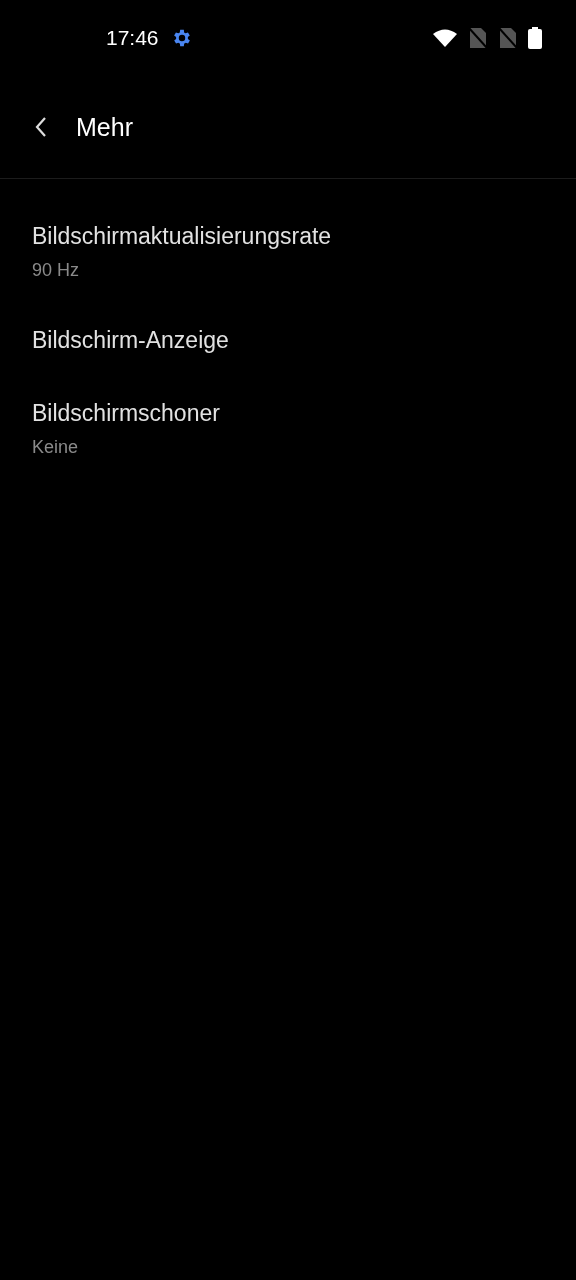  Describe the element at coordinates (288, 340) in the screenshot. I see `settings-item: Bildschirm-Anzeige` at that location.